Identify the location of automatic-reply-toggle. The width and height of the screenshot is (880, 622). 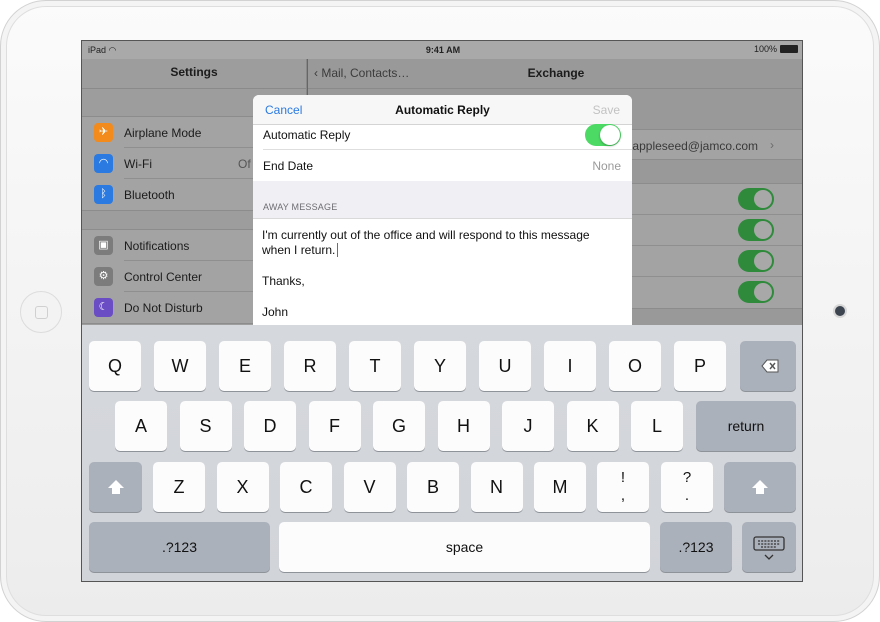
(603, 135).